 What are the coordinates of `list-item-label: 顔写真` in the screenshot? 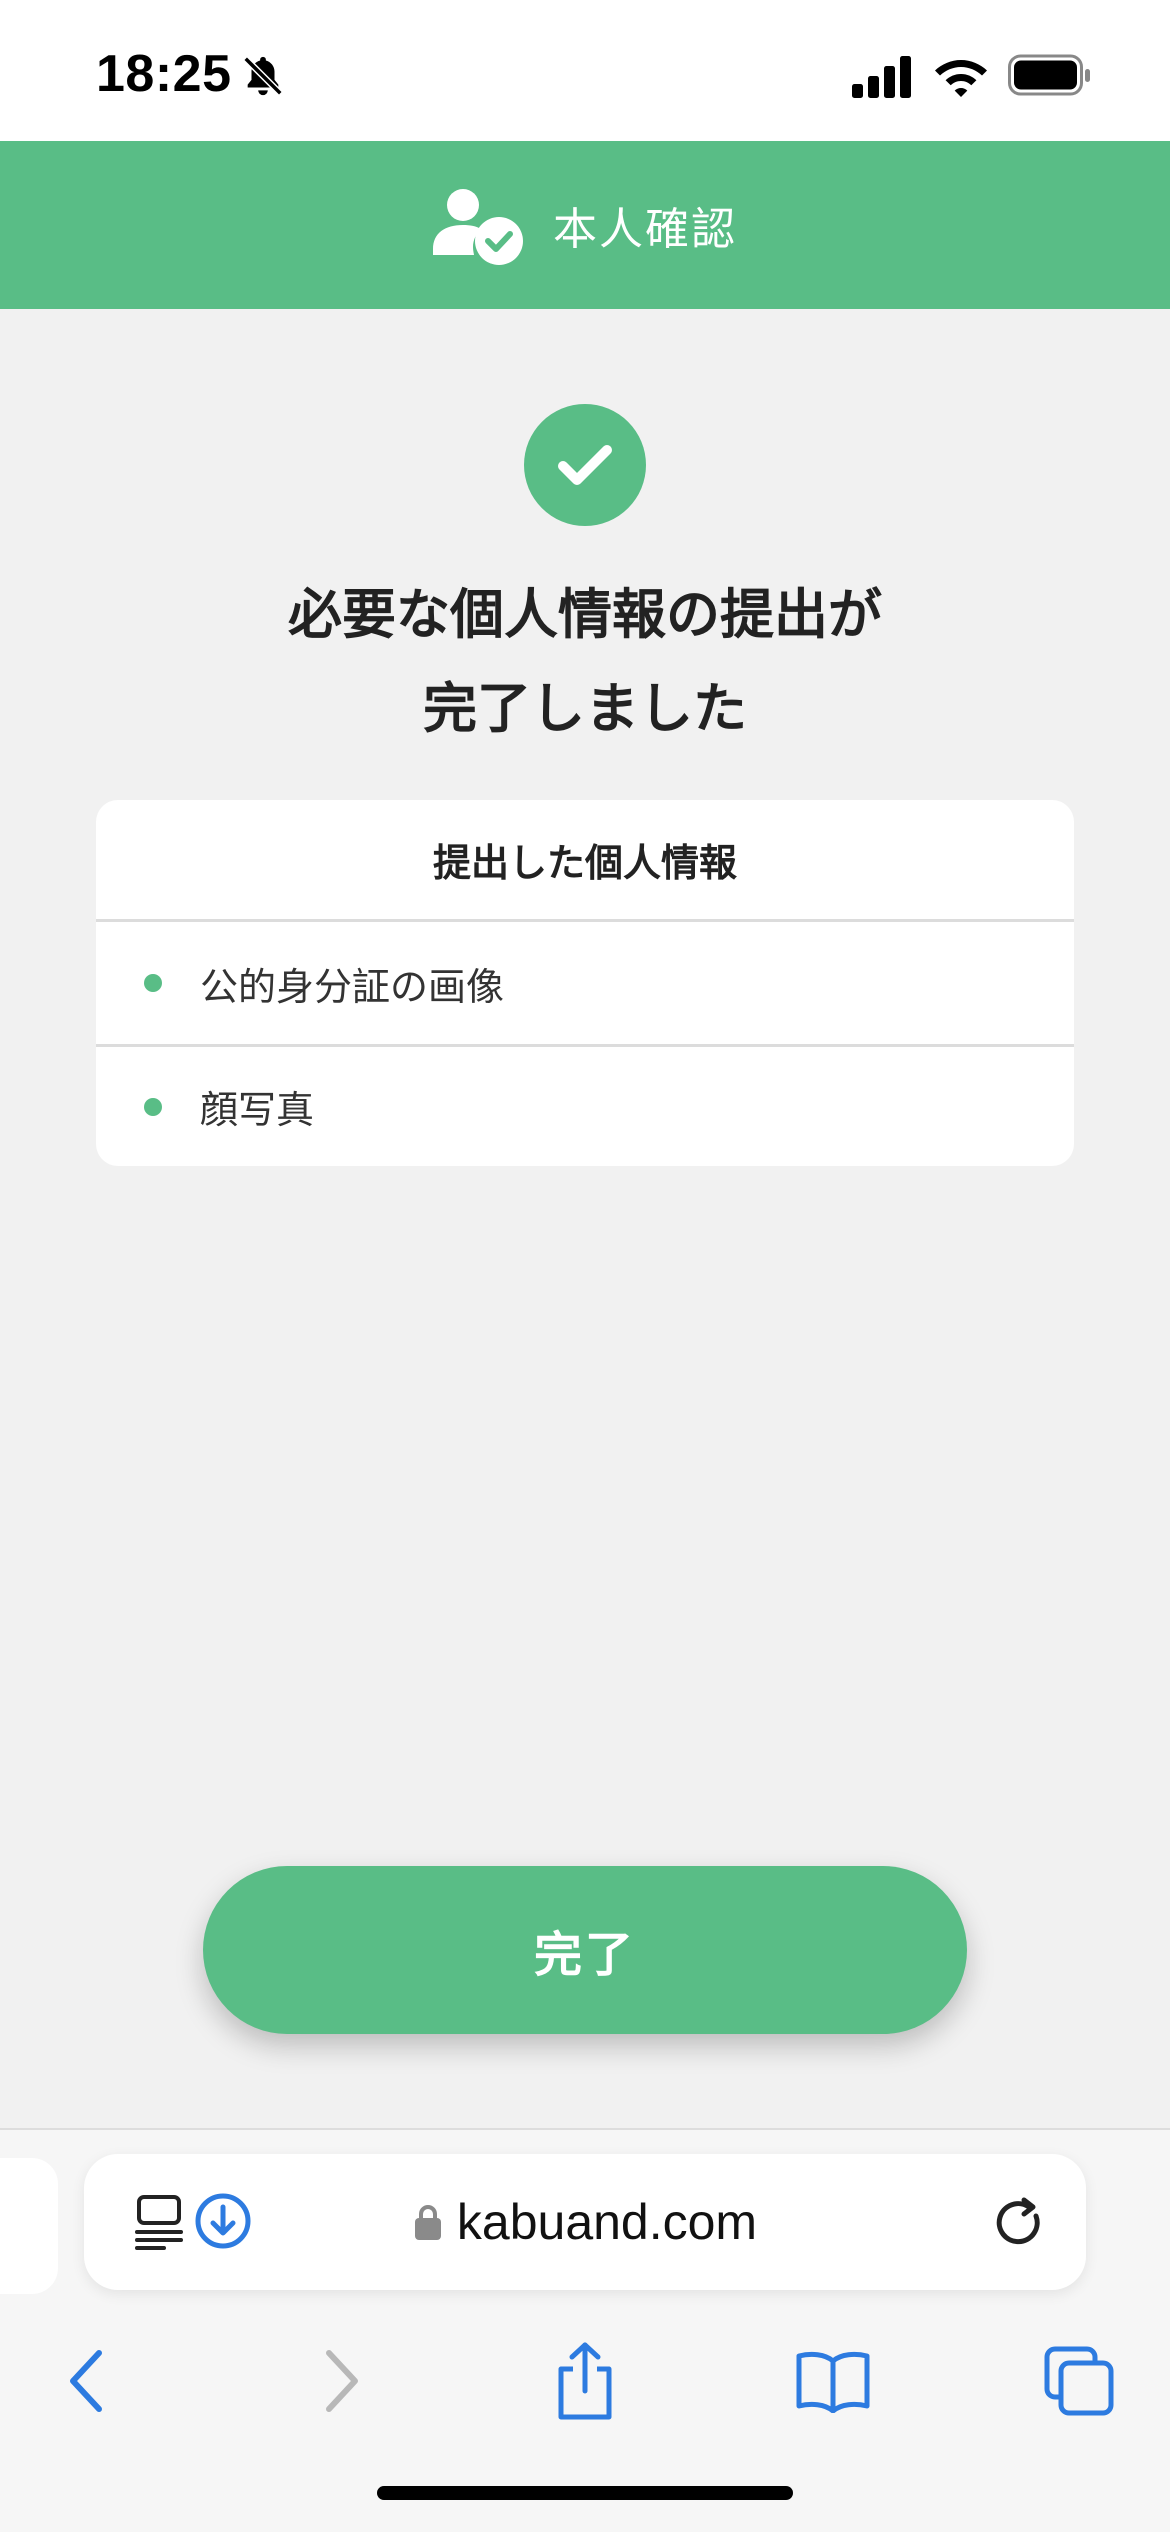 It's located at (257, 1110).